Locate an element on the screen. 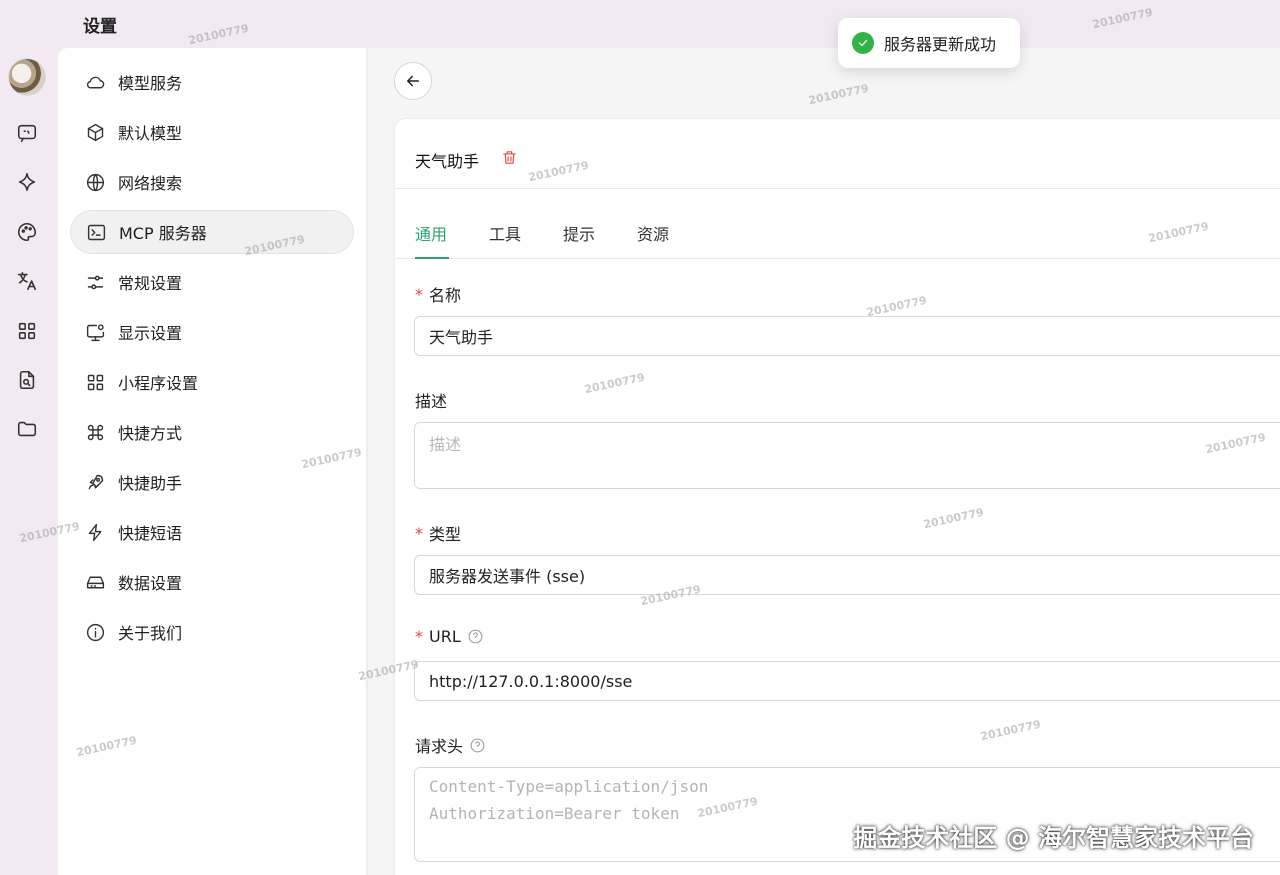 The width and height of the screenshot is (1280, 875). name-input: 天气助手 is located at coordinates (847, 336).